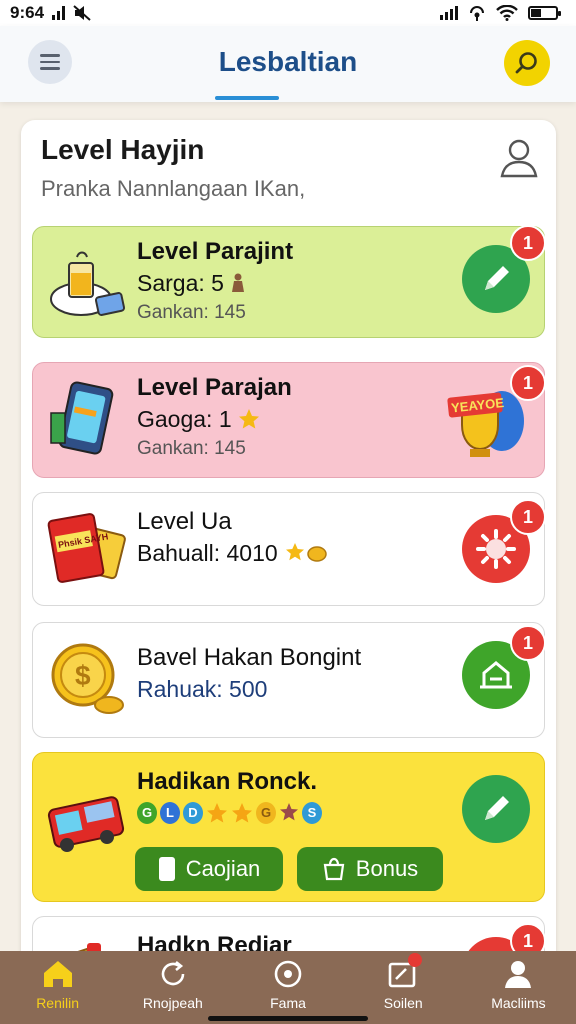 The width and height of the screenshot is (576, 1024). What do you see at coordinates (289, 281) in the screenshot?
I see `level-card: Level Parajint Sarga: 5 Gankan: 145 1` at bounding box center [289, 281].